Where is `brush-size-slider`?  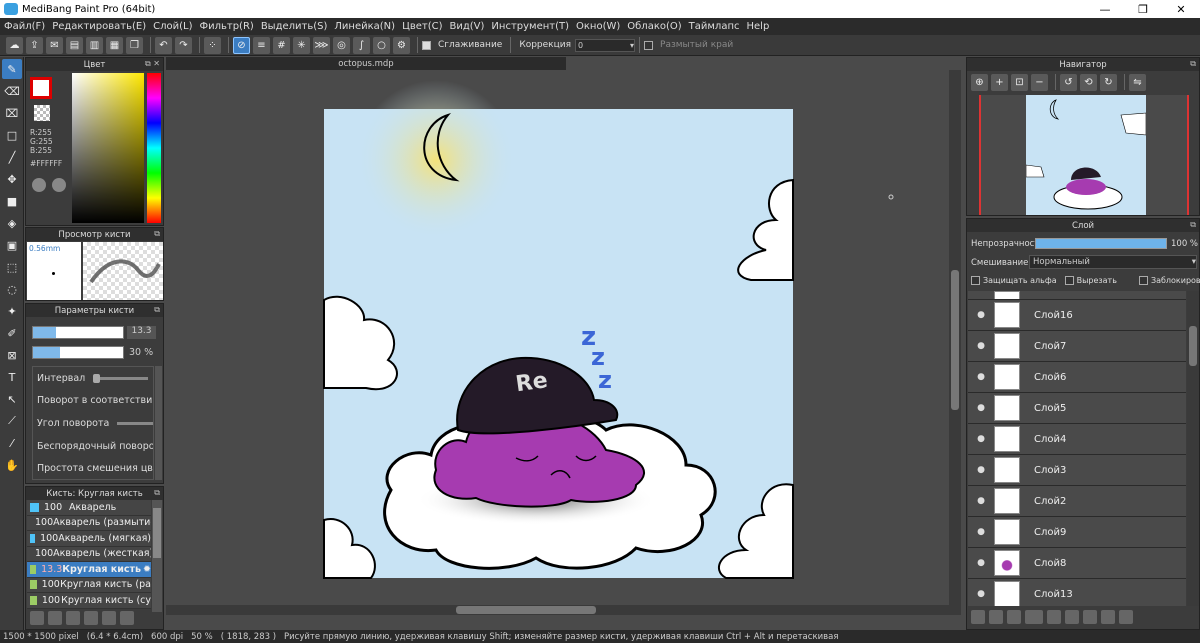
brush-size-slider is located at coordinates (78, 332).